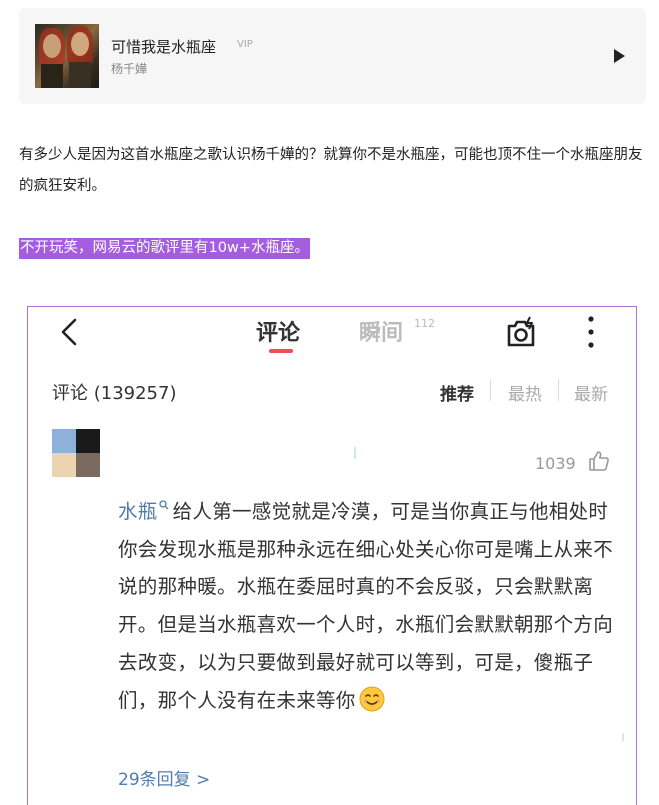  I want to click on album-art-face-left, so click(52, 46).